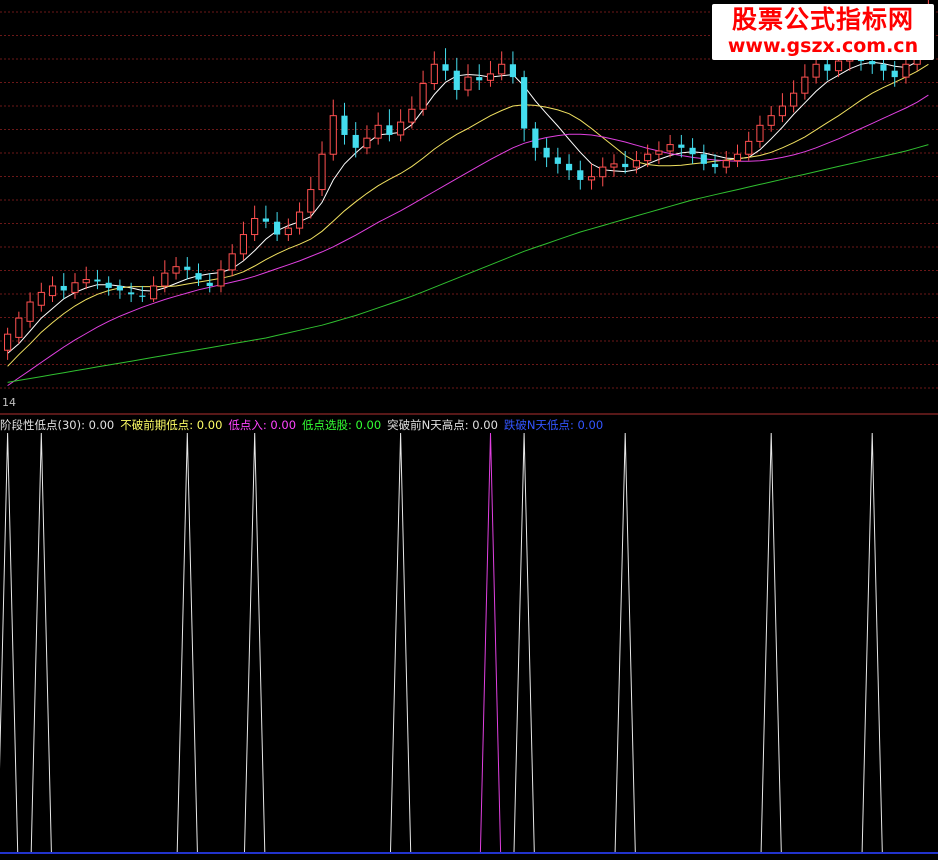  I want to click on watermark-title: 股票公式指标网, so click(822, 19).